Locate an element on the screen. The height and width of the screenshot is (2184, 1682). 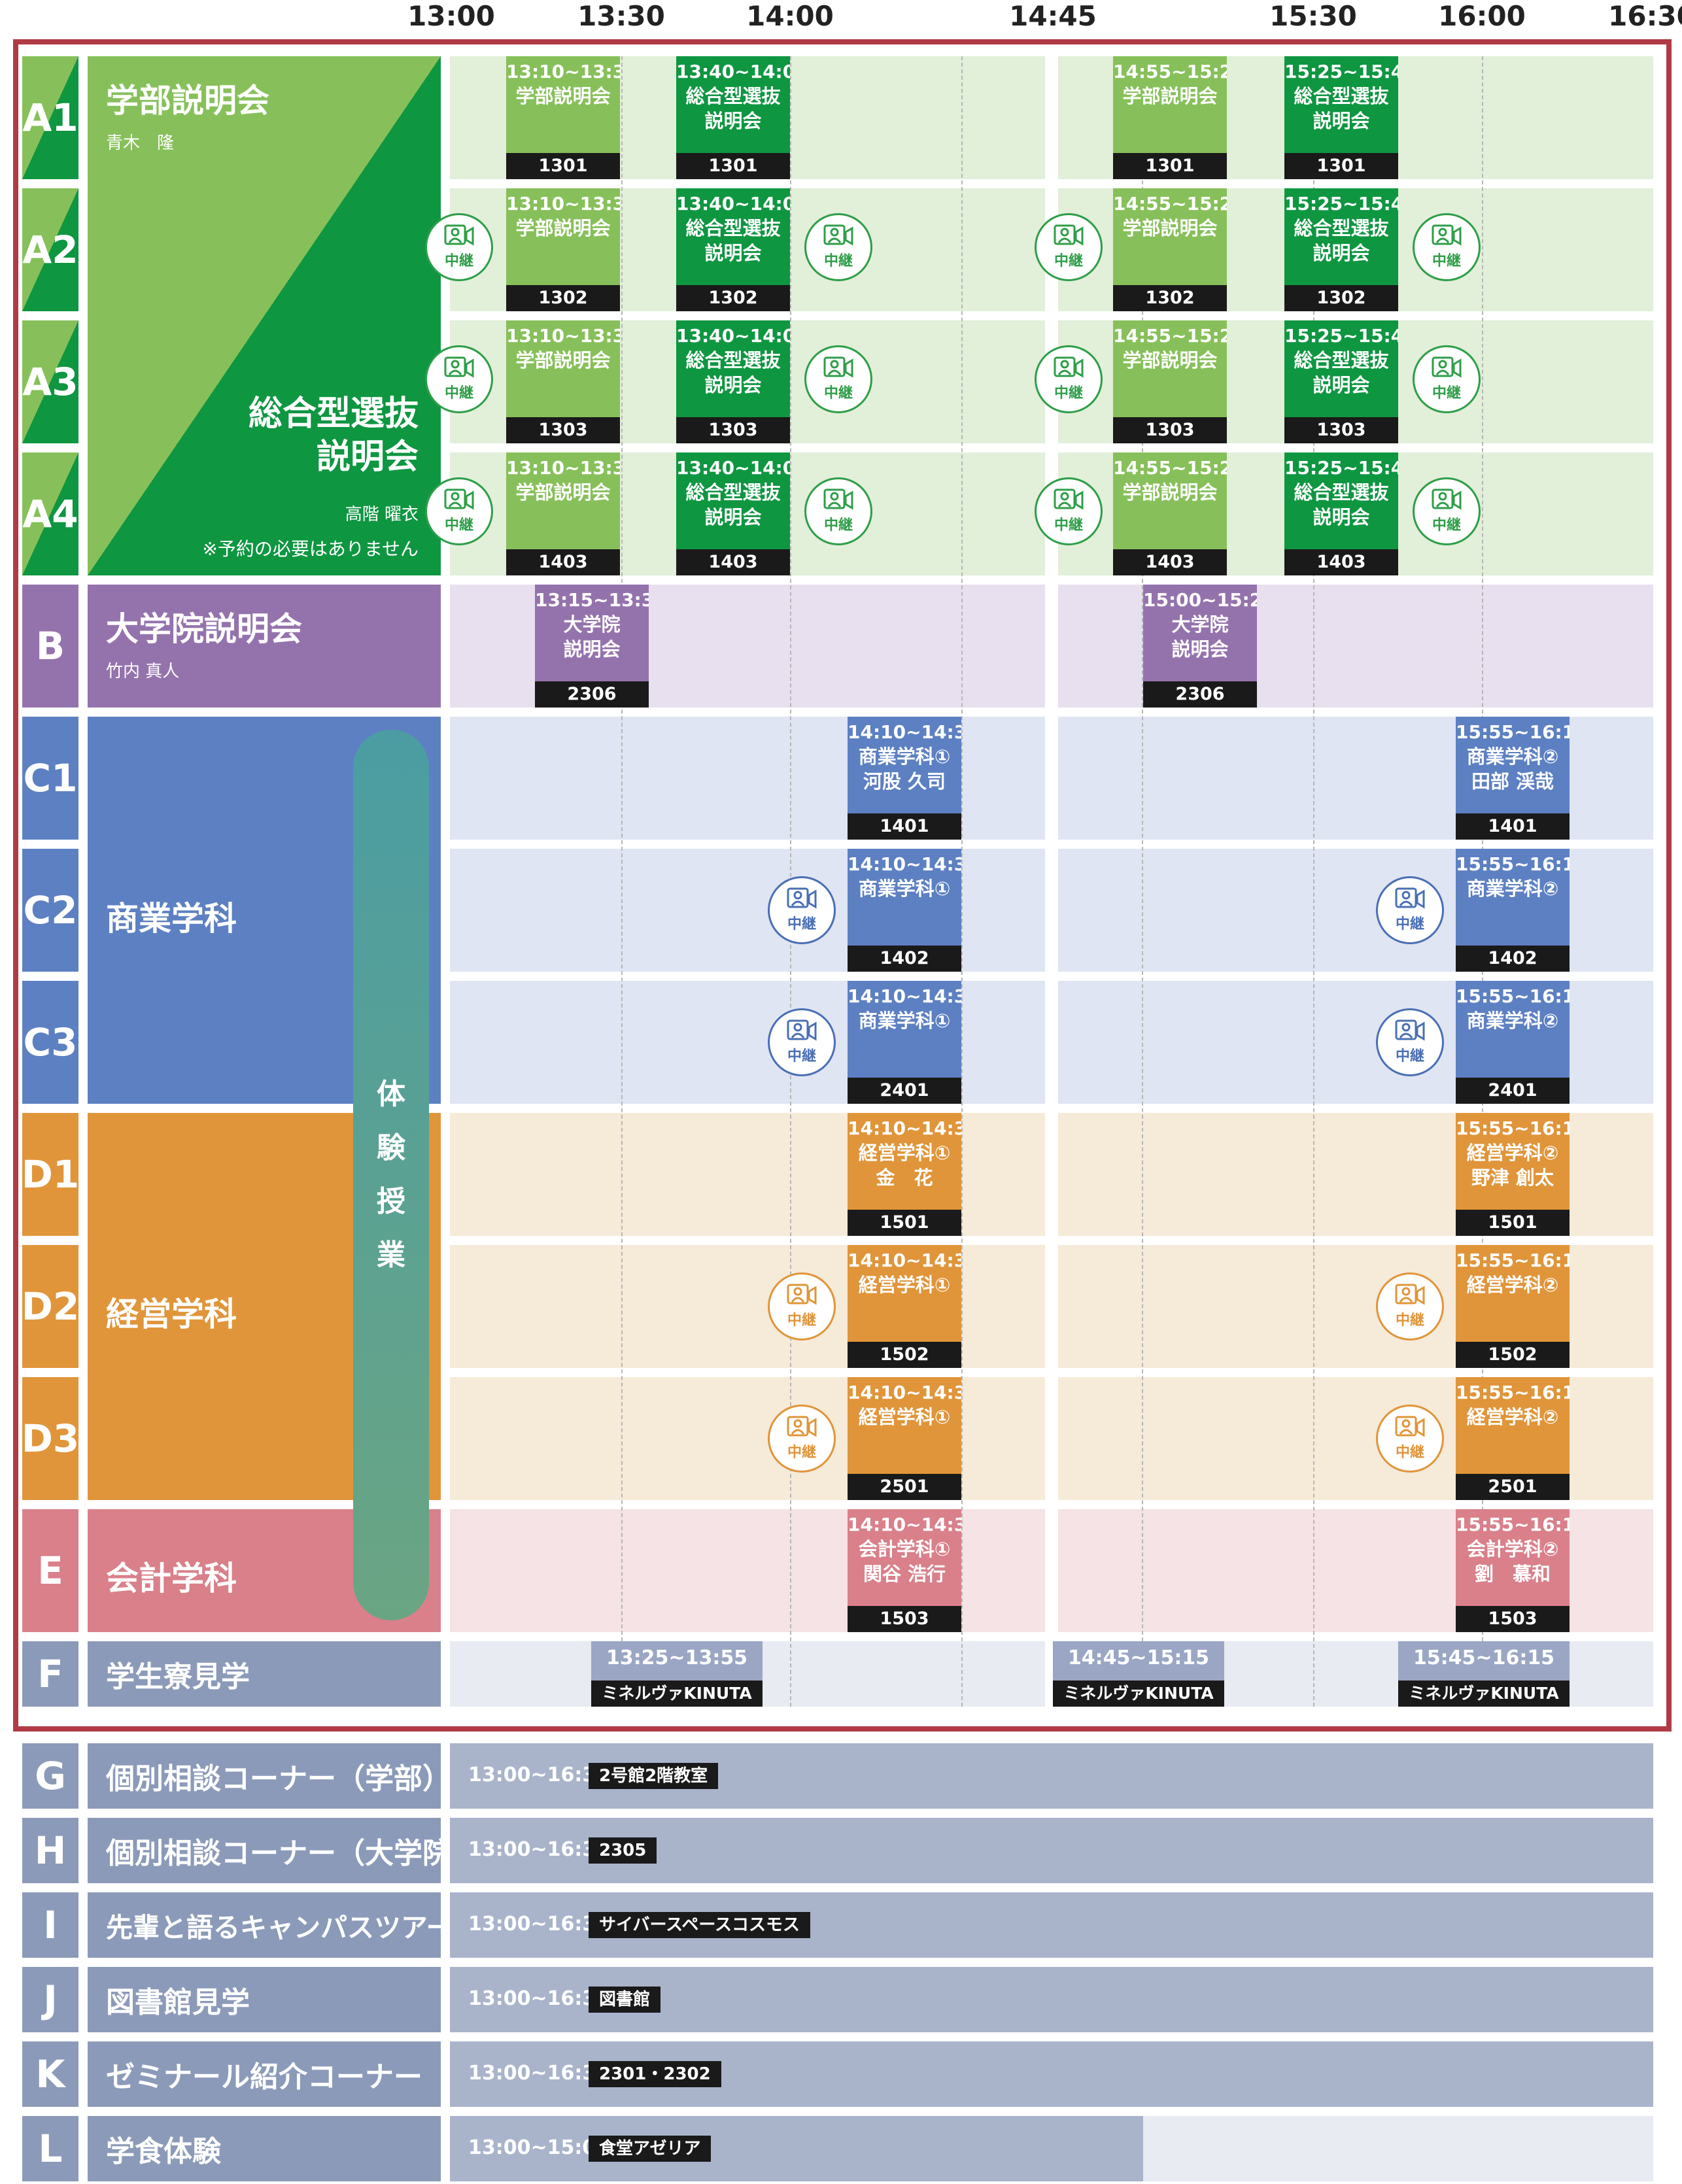
event-c1-commerce-1: 14:10~14:30 商業学科① 河股 久司 1401 is located at coordinates (905, 778).